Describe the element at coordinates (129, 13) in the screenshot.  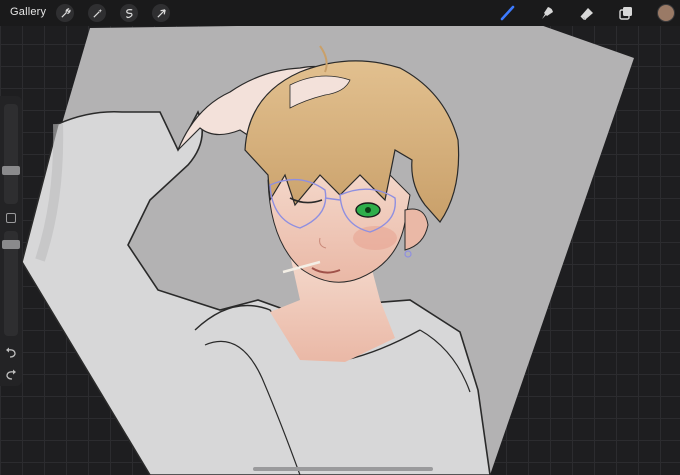
I see `selection-icon` at that location.